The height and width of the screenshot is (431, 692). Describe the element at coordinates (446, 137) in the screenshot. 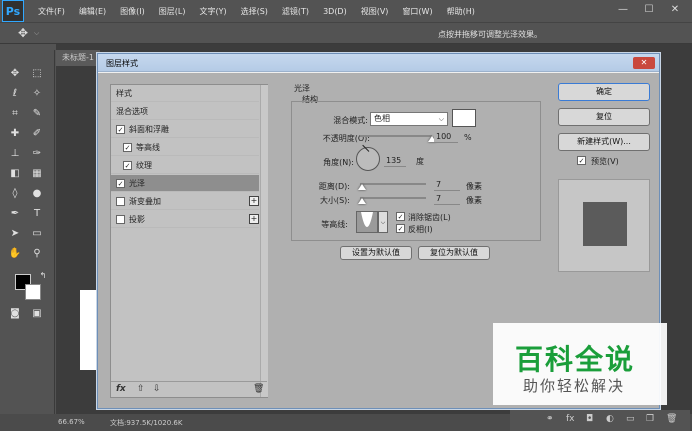

I see `opacity-input: 100` at that location.